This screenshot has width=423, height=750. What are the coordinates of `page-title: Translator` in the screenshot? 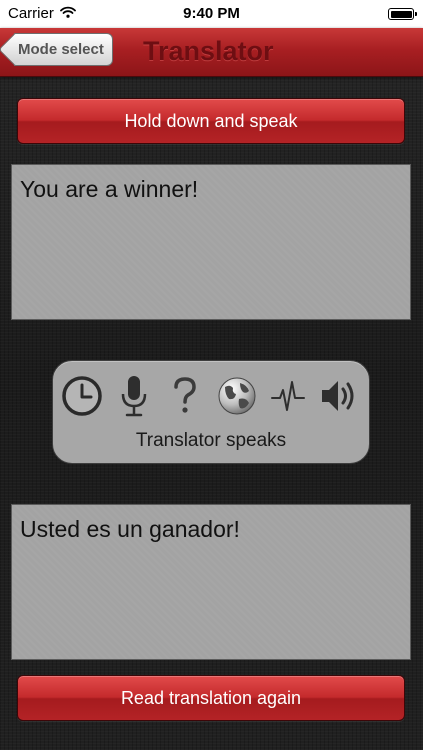 It's located at (208, 51).